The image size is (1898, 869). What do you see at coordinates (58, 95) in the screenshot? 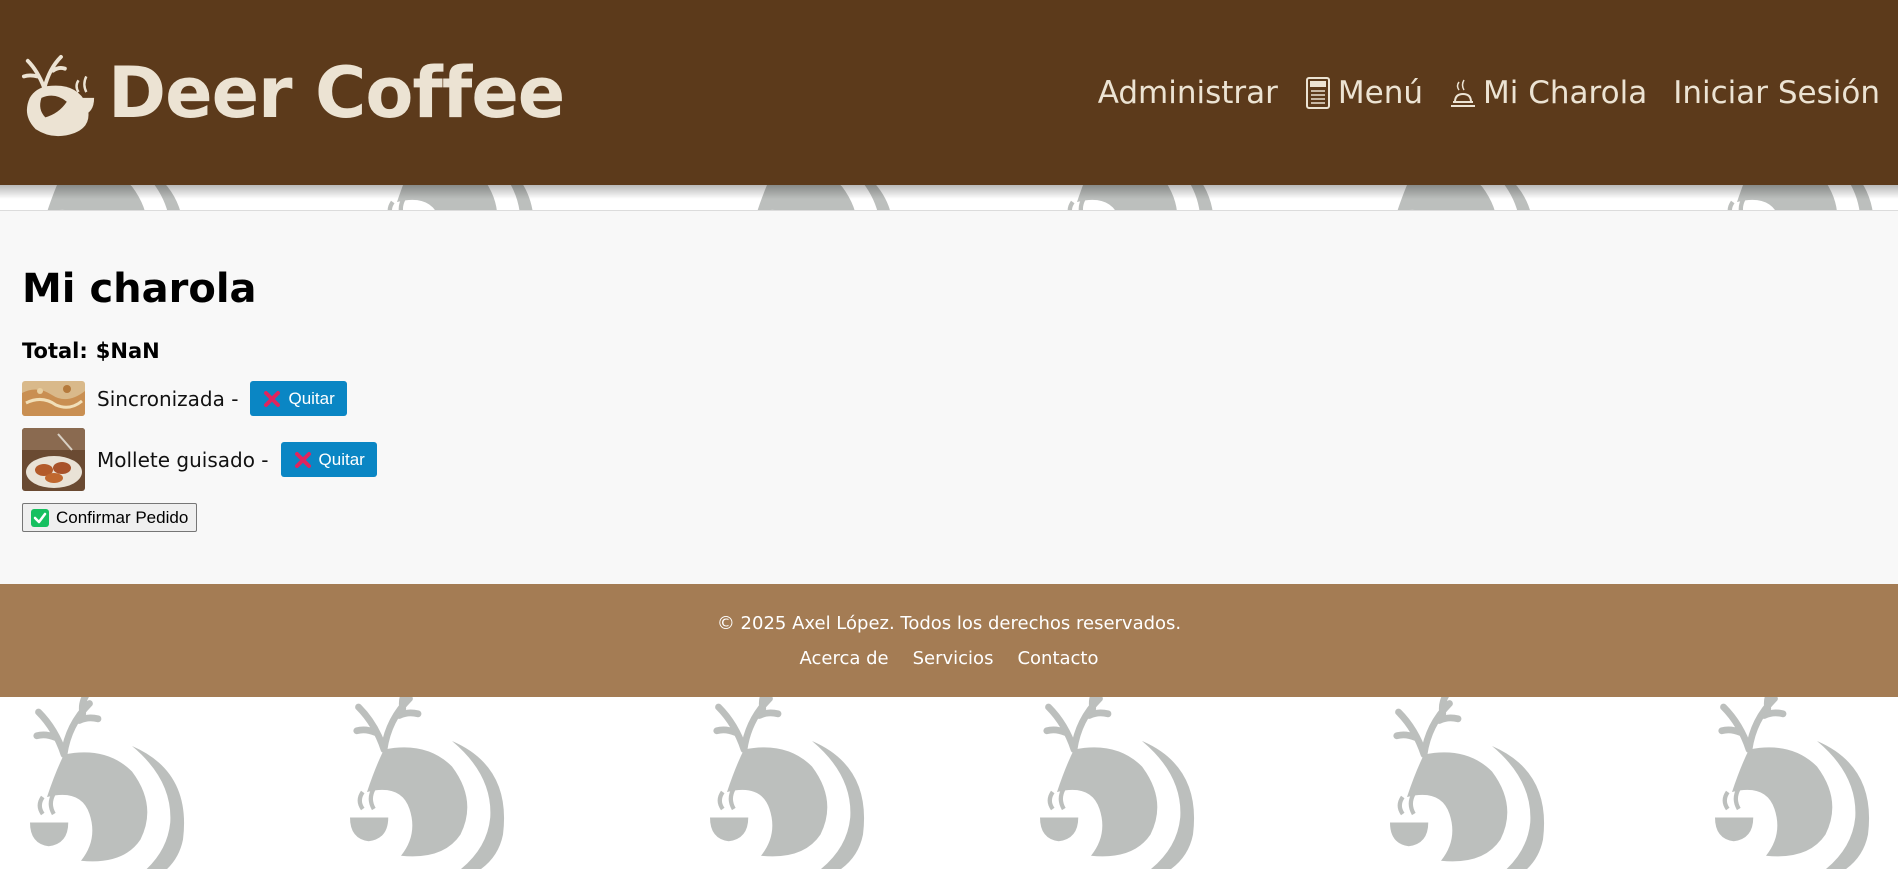
I see `deer-coffee-logo-icon` at bounding box center [58, 95].